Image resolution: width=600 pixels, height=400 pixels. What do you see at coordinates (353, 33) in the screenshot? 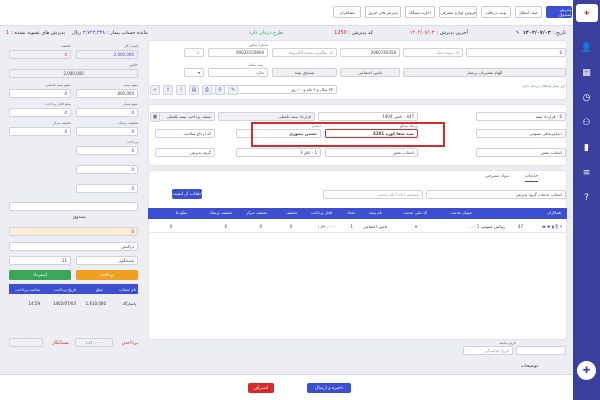
I see `reception-code: کد پذیرش : 1250` at bounding box center [353, 33].